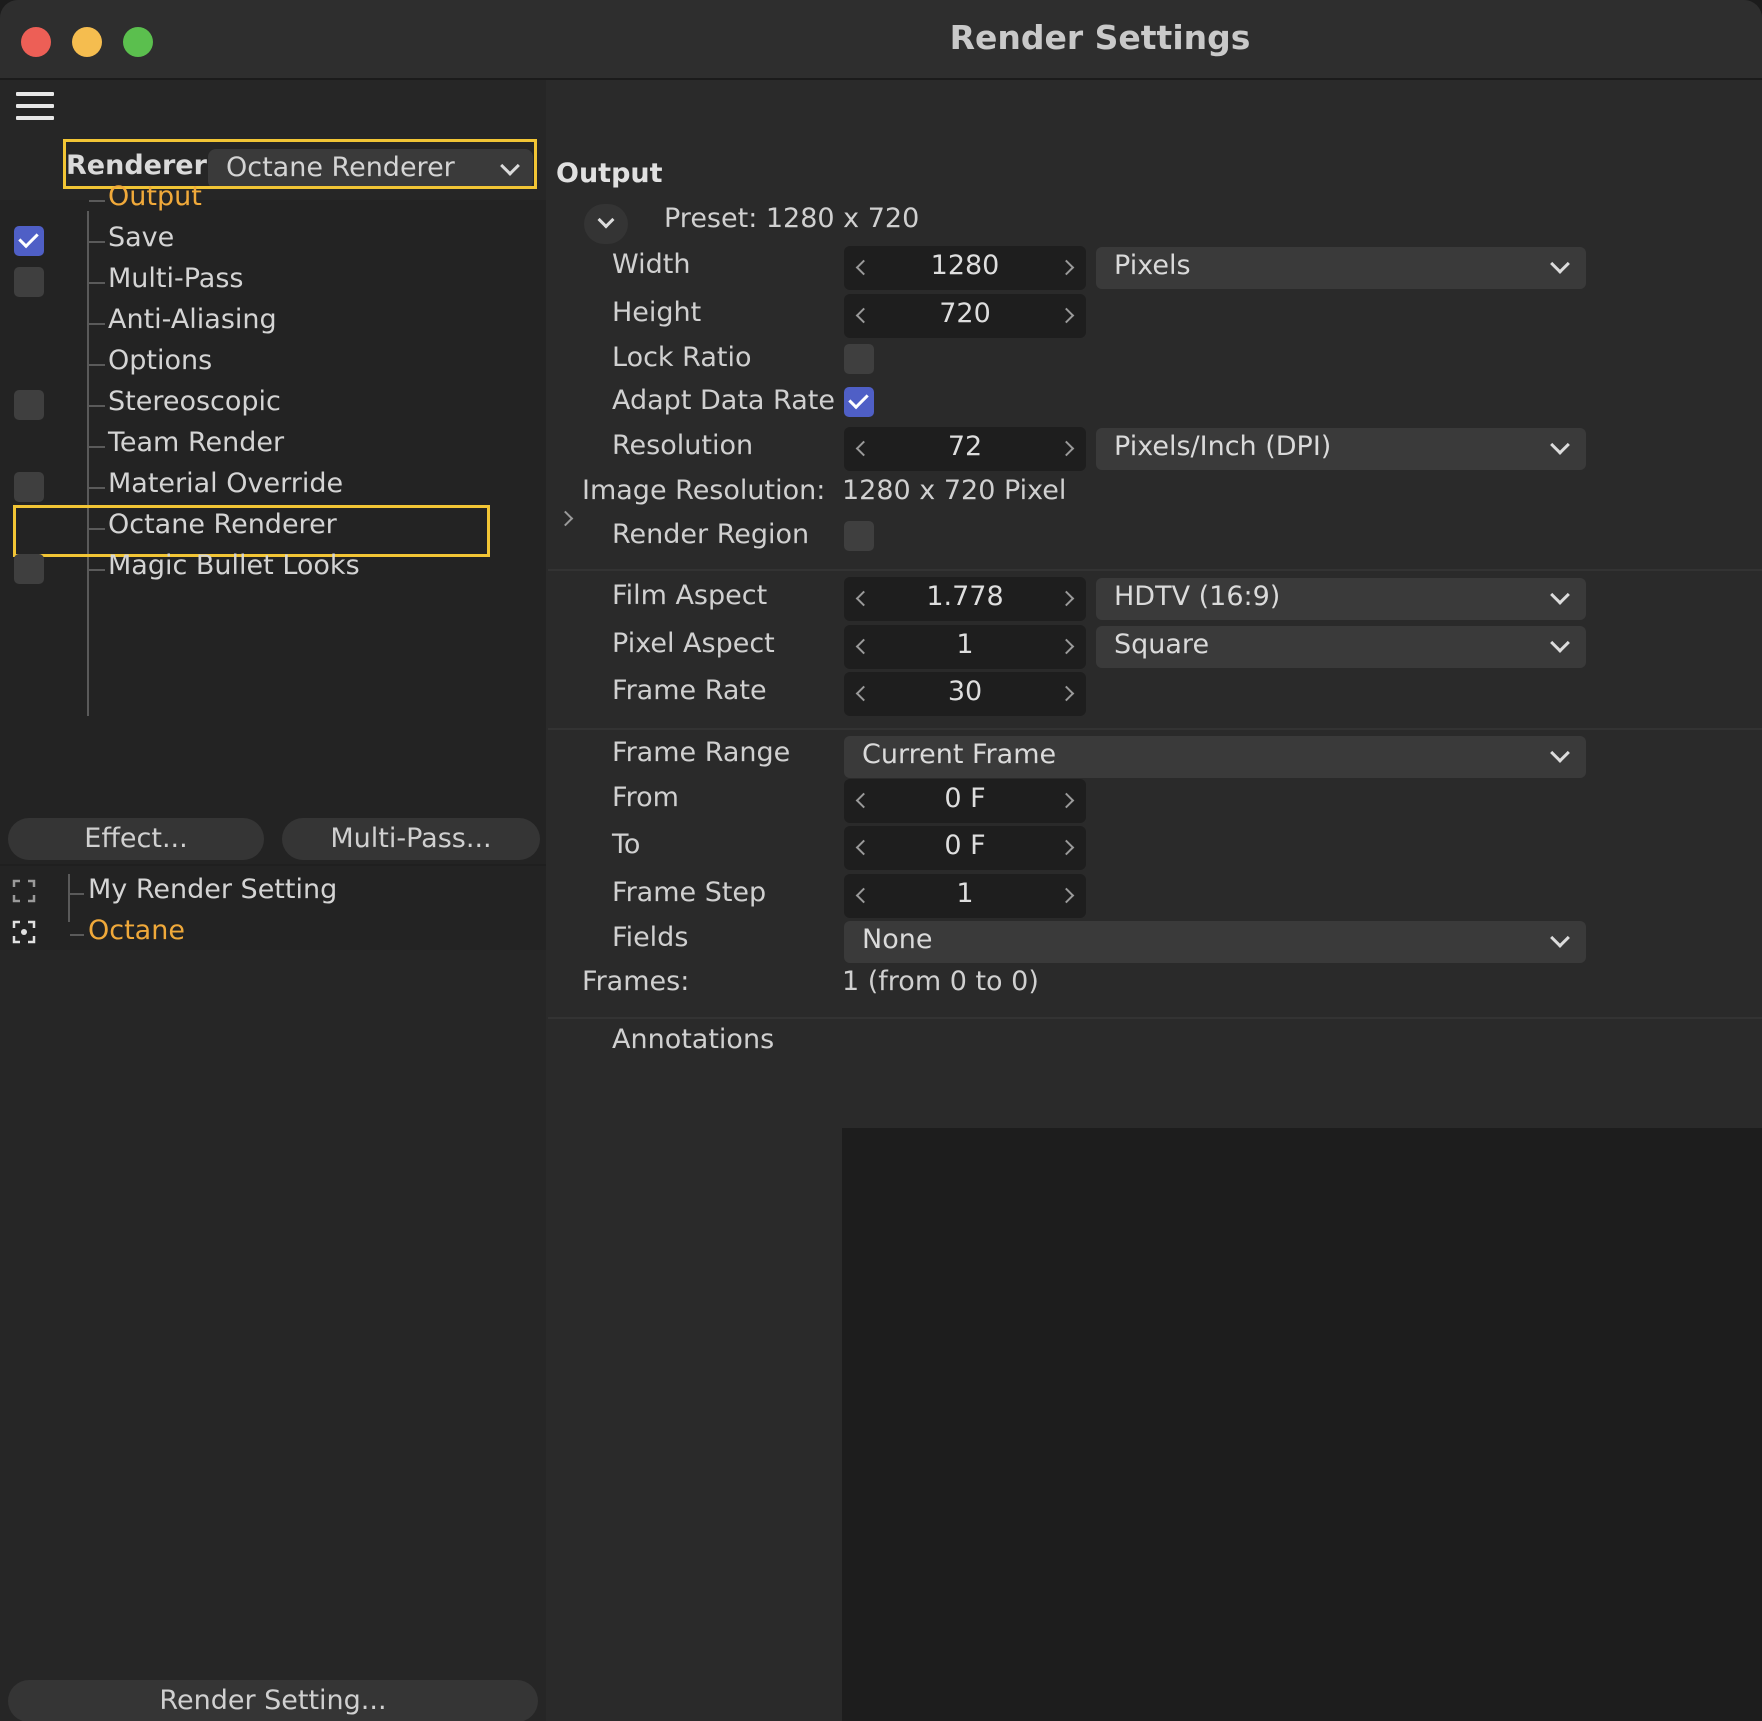 This screenshot has height=1721, width=1762. I want to click on fields-label: Fields, so click(650, 937).